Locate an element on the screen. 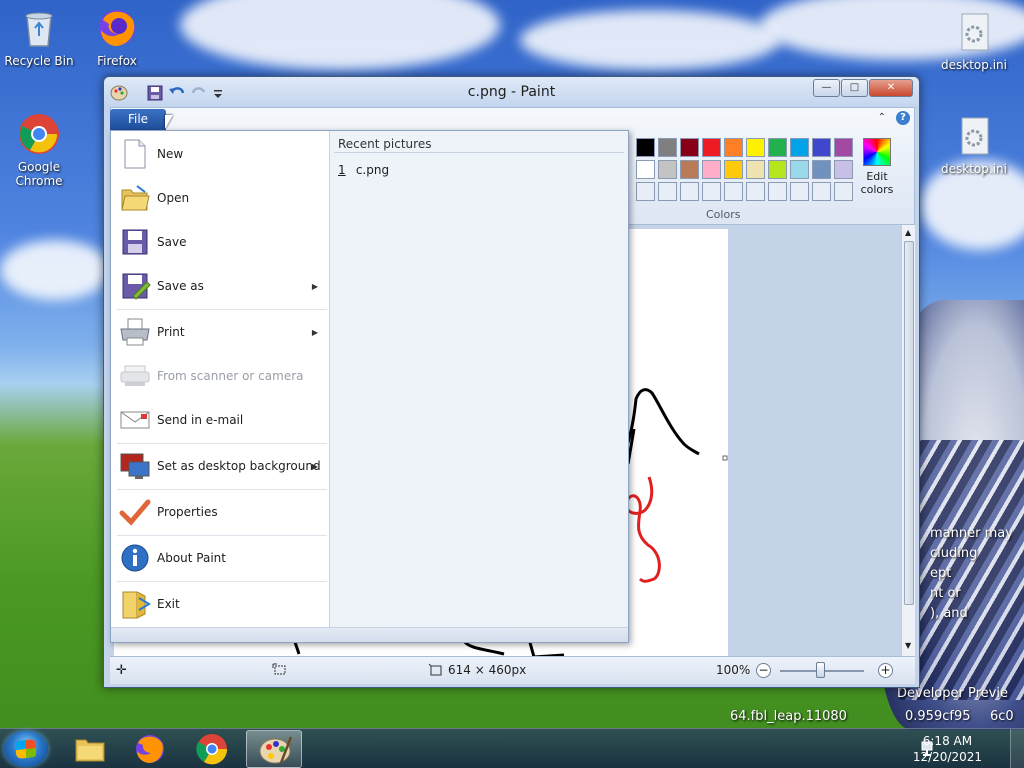 Image resolution: width=1024 pixels, height=768 pixels. menu-item-open: Open is located at coordinates (219, 198).